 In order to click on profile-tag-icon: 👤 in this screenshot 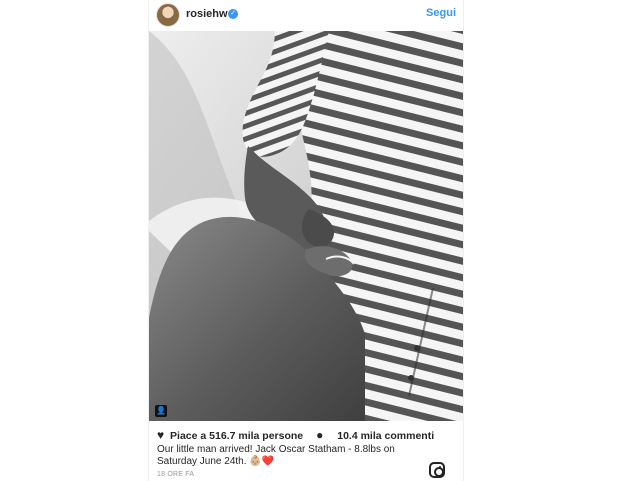, I will do `click(161, 411)`.